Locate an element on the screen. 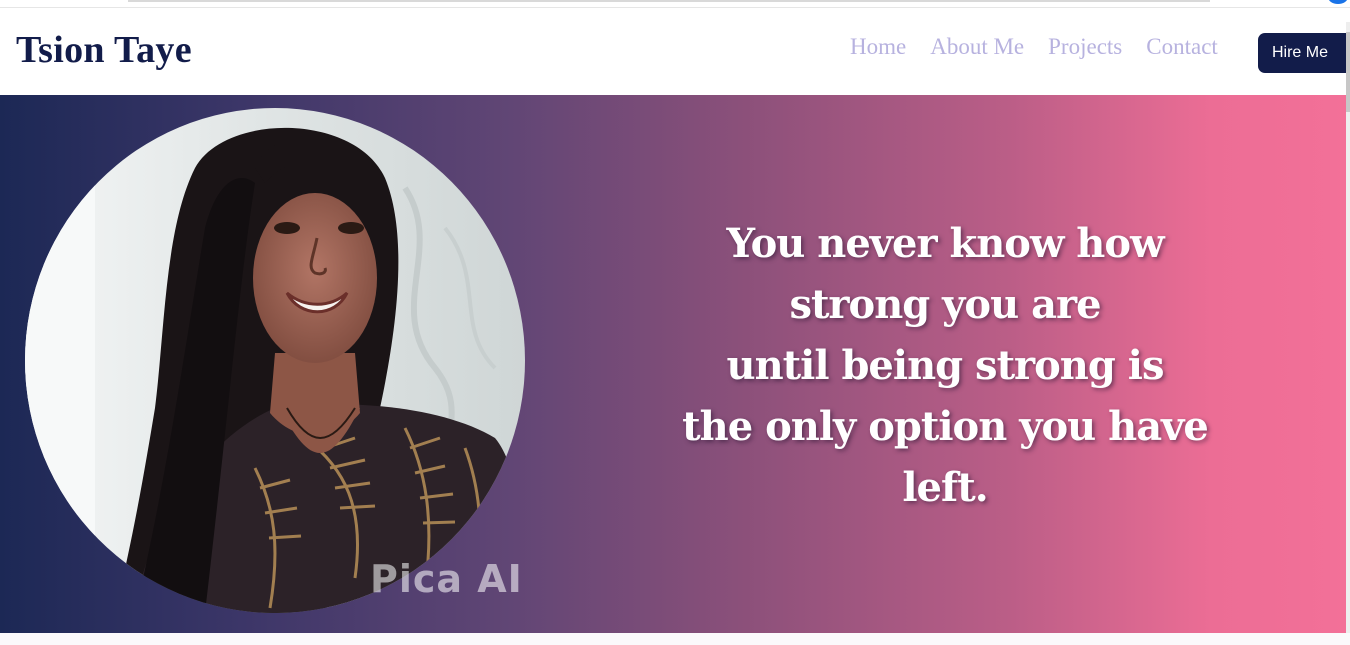 This screenshot has width=1350, height=645. scrollbar-thumb is located at coordinates (1348, 72).